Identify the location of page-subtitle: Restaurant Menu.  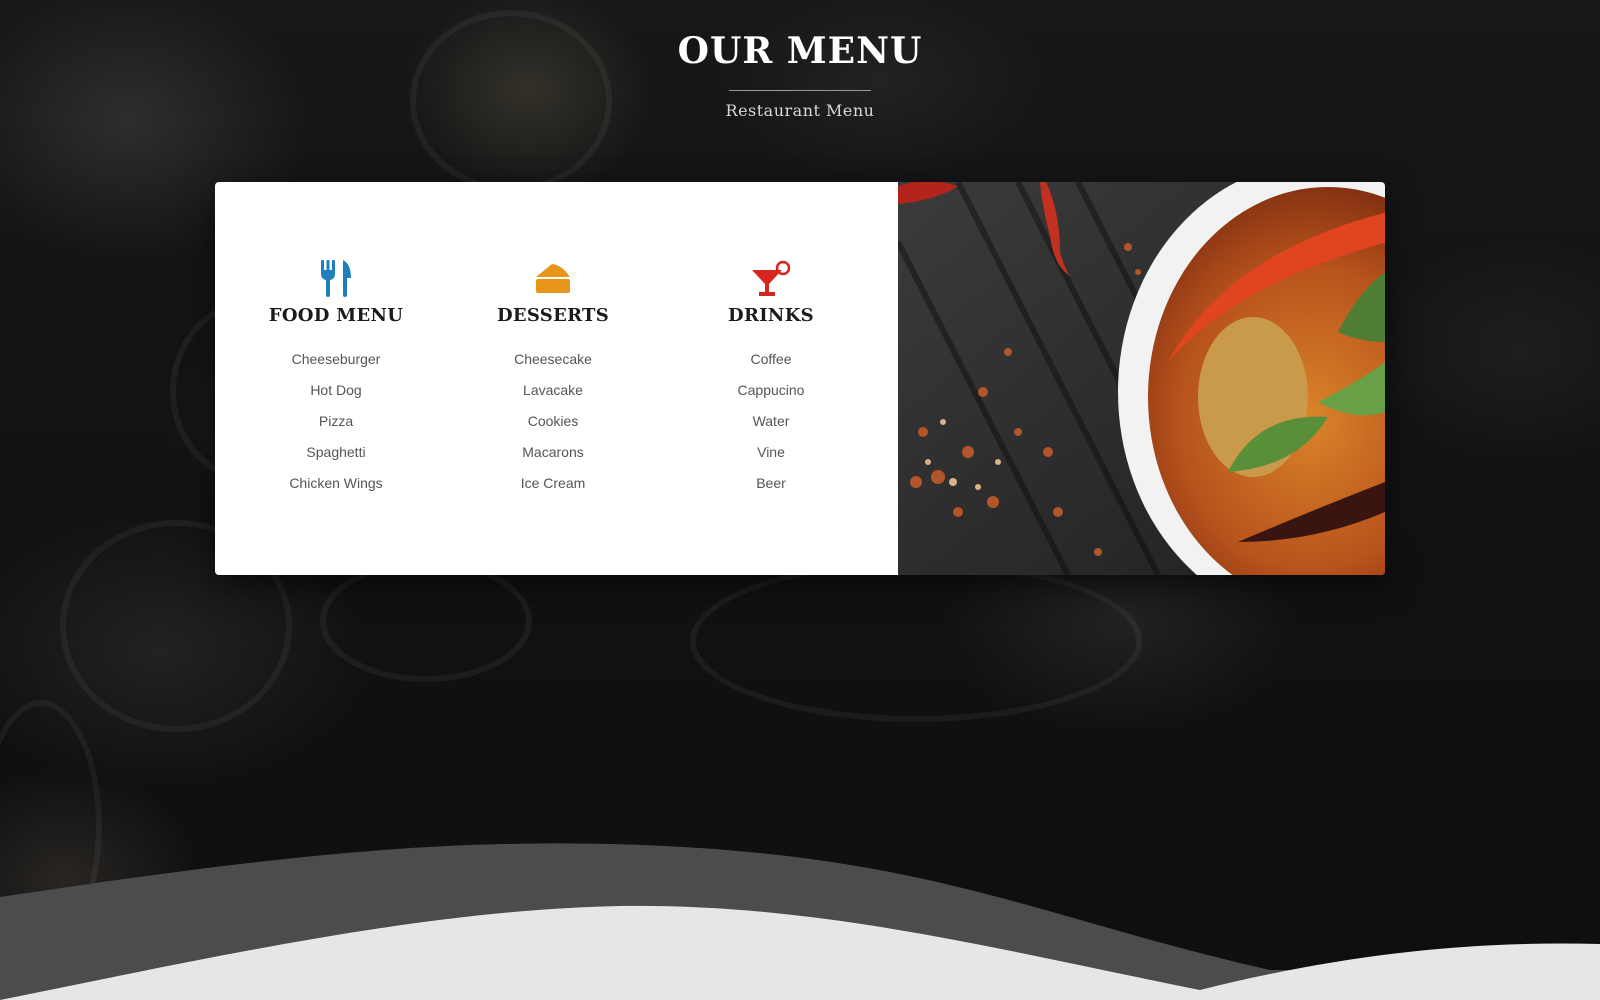
(800, 110).